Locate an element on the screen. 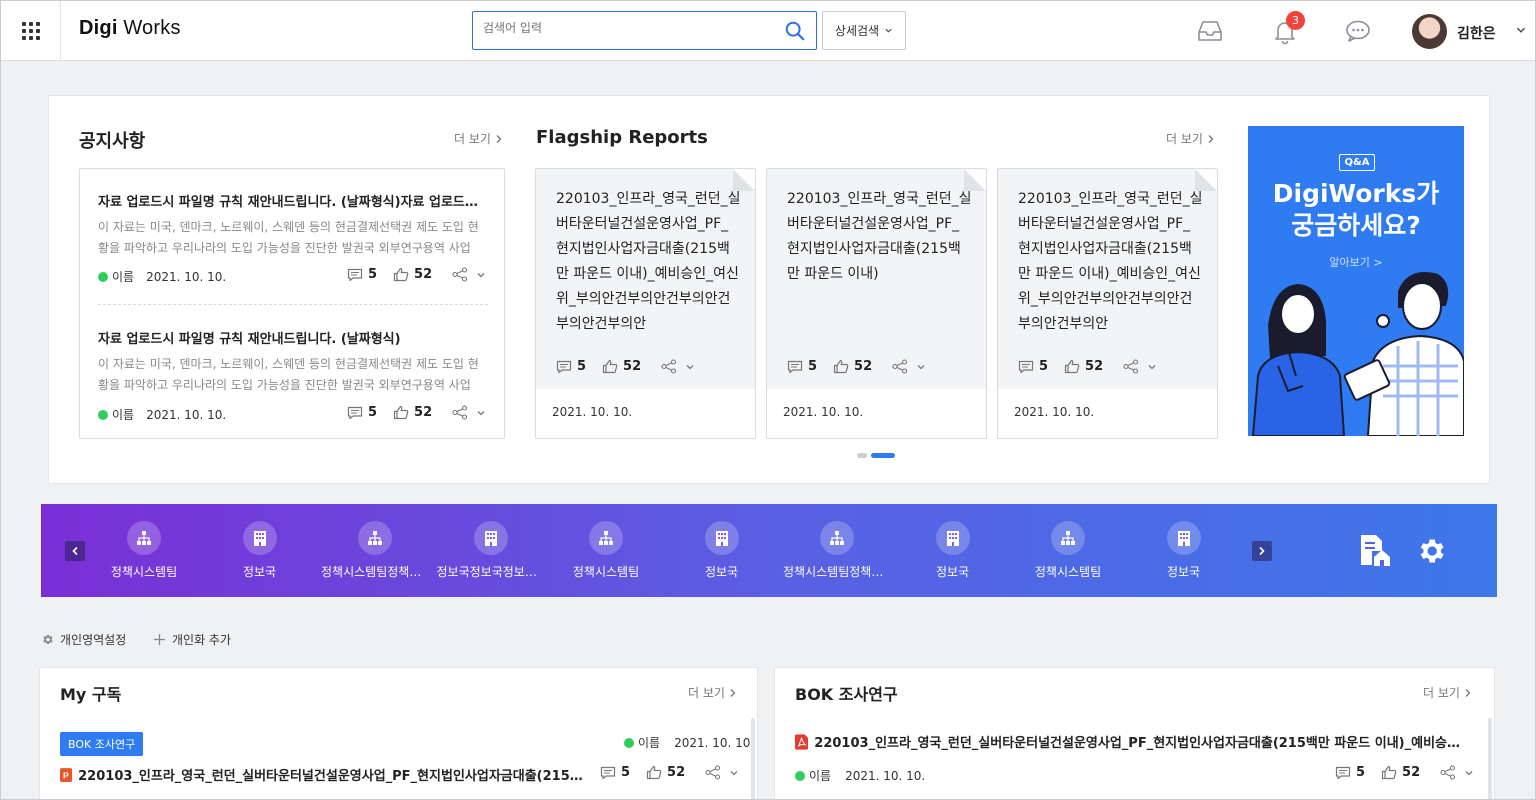 The width and height of the screenshot is (1536, 800). shortcut-prev-button is located at coordinates (75, 551).